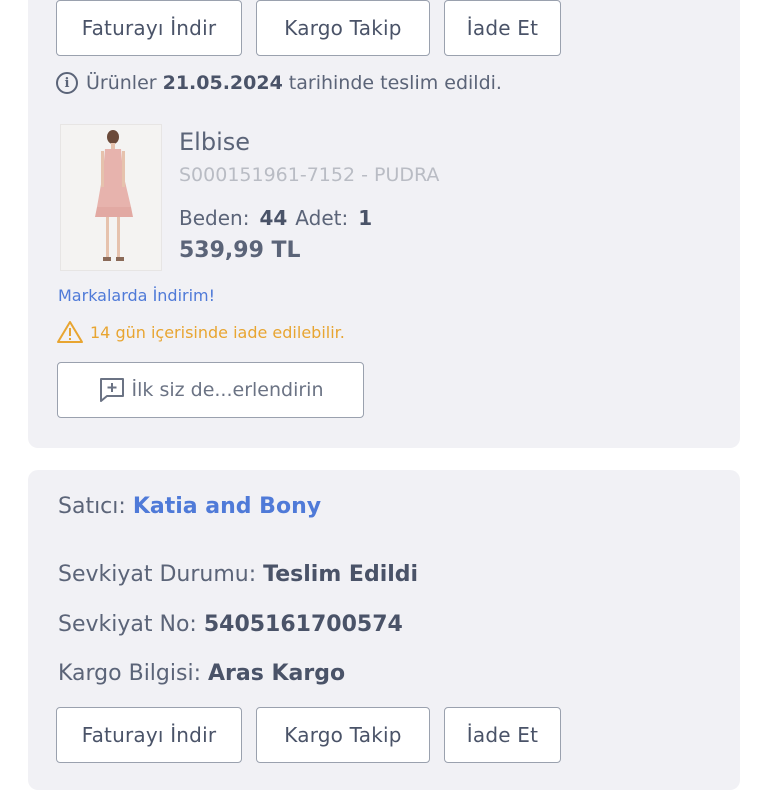 The image size is (768, 790). I want to click on dress-model-image, so click(111, 197).